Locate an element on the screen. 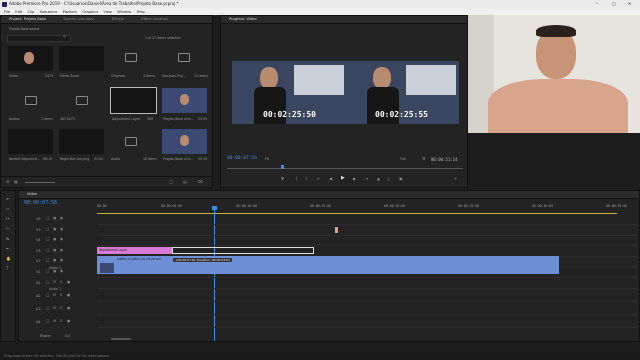 The height and width of the screenshot is (360, 640). maximize-icon: □ is located at coordinates (614, 3).